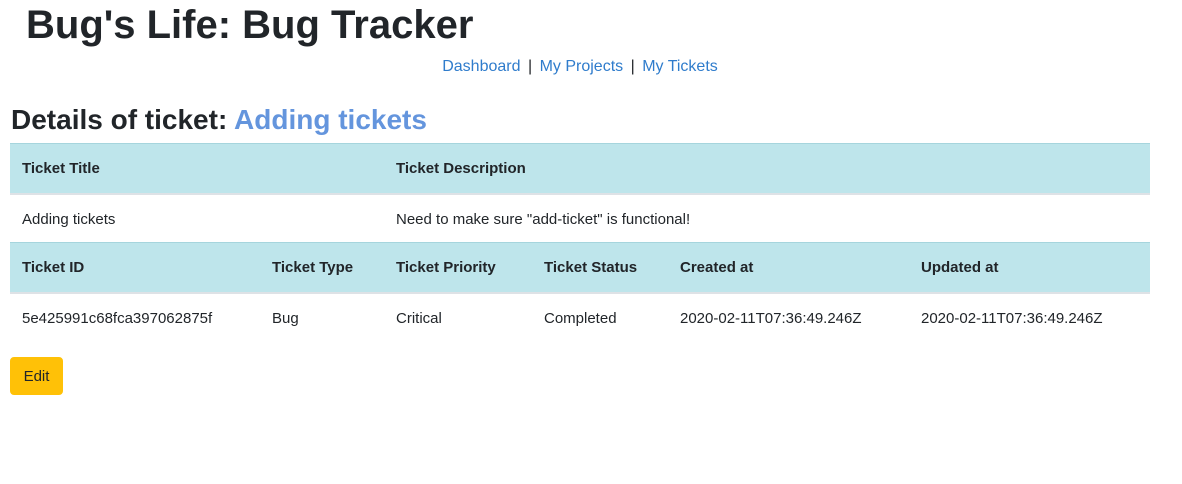 The height and width of the screenshot is (484, 1182). I want to click on details-heading: Details of ticket: Adding tickets, so click(219, 120).